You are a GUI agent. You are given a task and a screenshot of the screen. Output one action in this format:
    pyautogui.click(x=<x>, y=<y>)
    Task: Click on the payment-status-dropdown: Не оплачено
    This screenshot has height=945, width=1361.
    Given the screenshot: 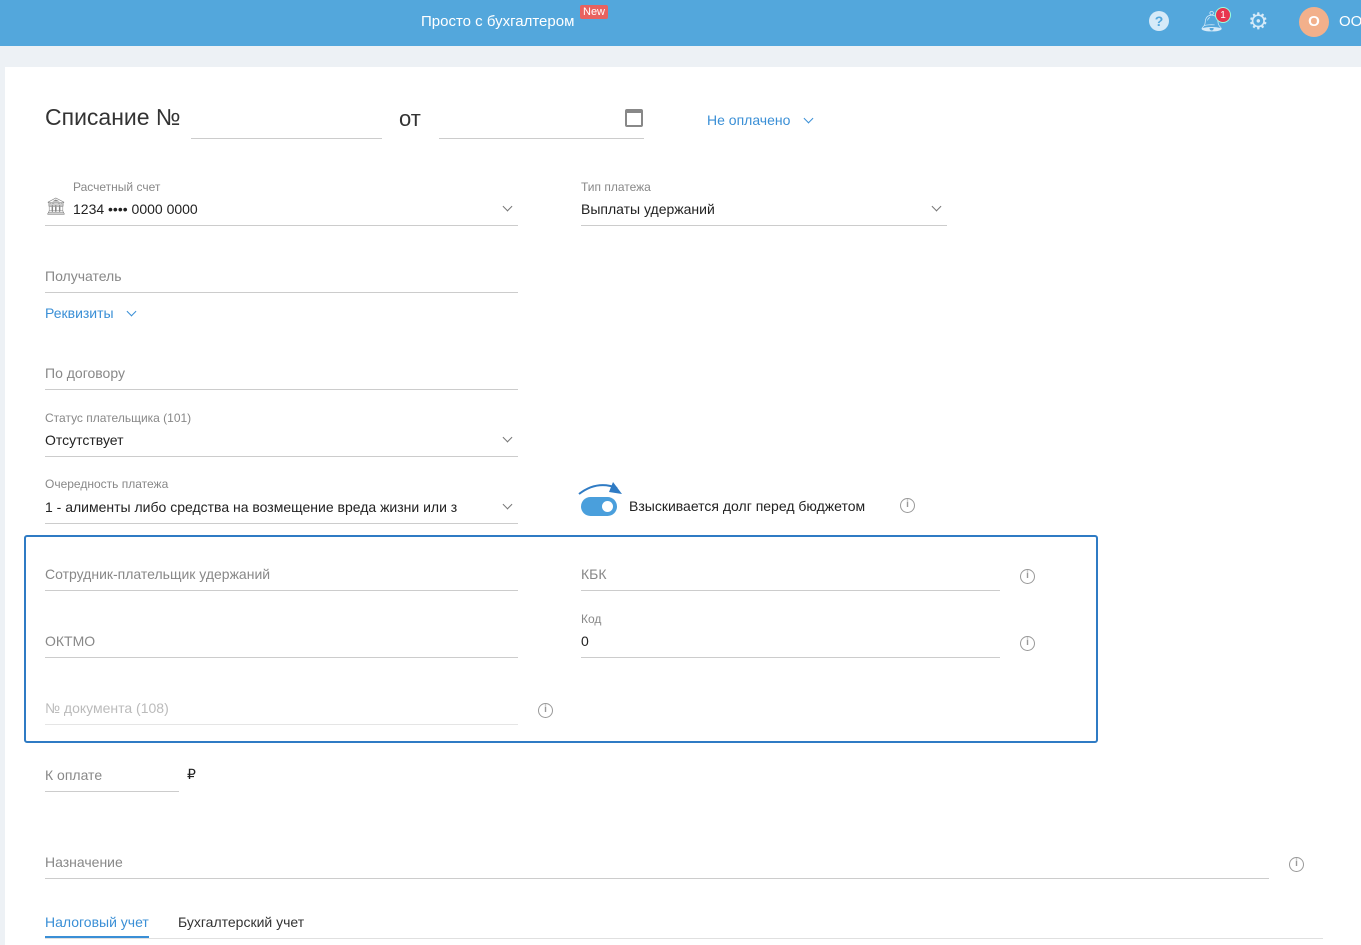 What is the action you would take?
    pyautogui.click(x=748, y=120)
    